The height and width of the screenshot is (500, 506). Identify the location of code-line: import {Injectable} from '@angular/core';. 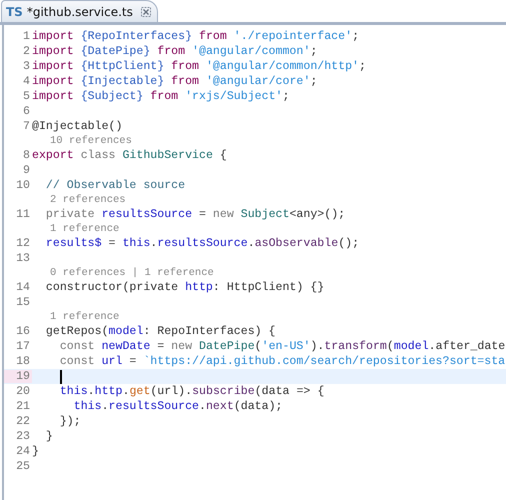
(175, 81).